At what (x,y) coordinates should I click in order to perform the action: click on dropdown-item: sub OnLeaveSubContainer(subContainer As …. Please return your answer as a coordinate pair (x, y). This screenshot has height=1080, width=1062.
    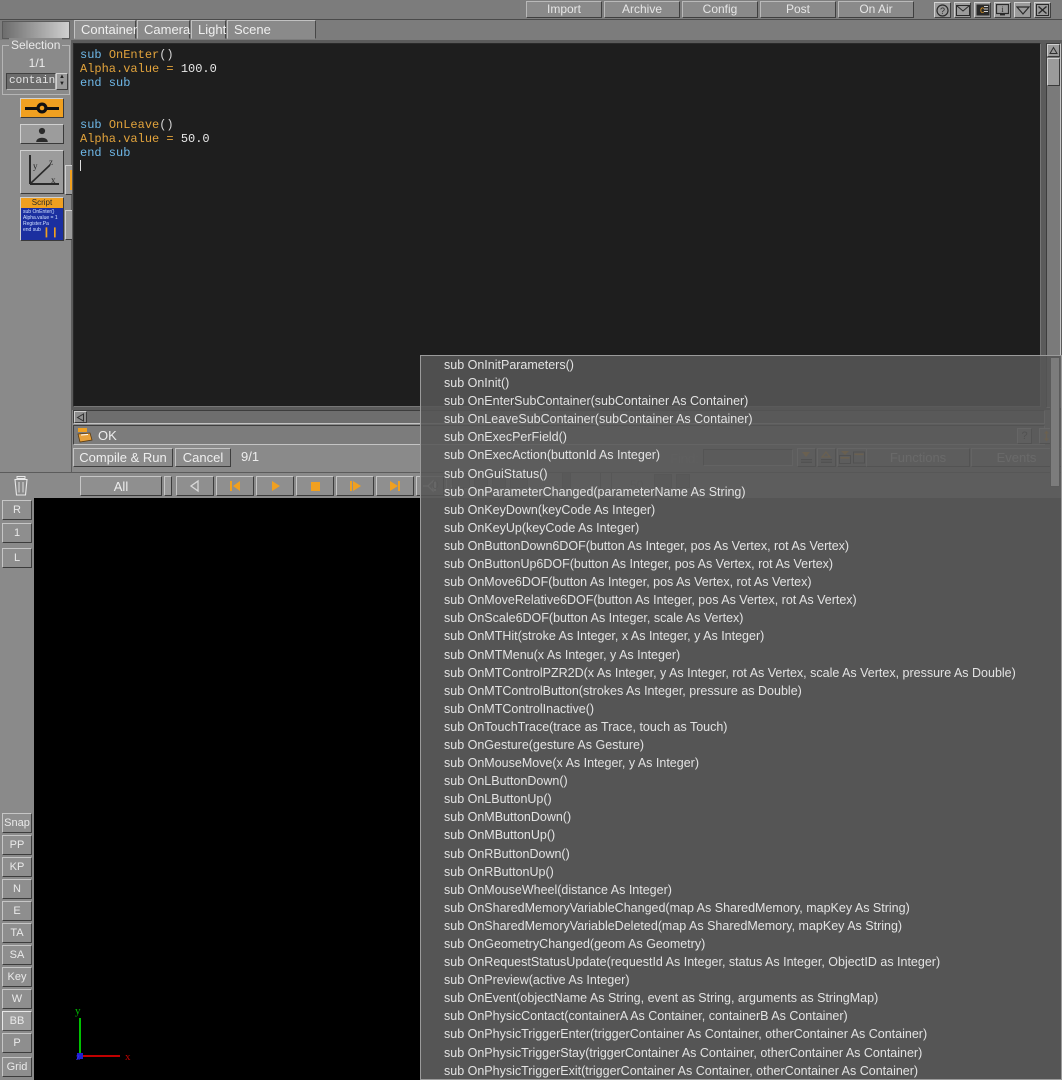
    Looking at the image, I should click on (741, 419).